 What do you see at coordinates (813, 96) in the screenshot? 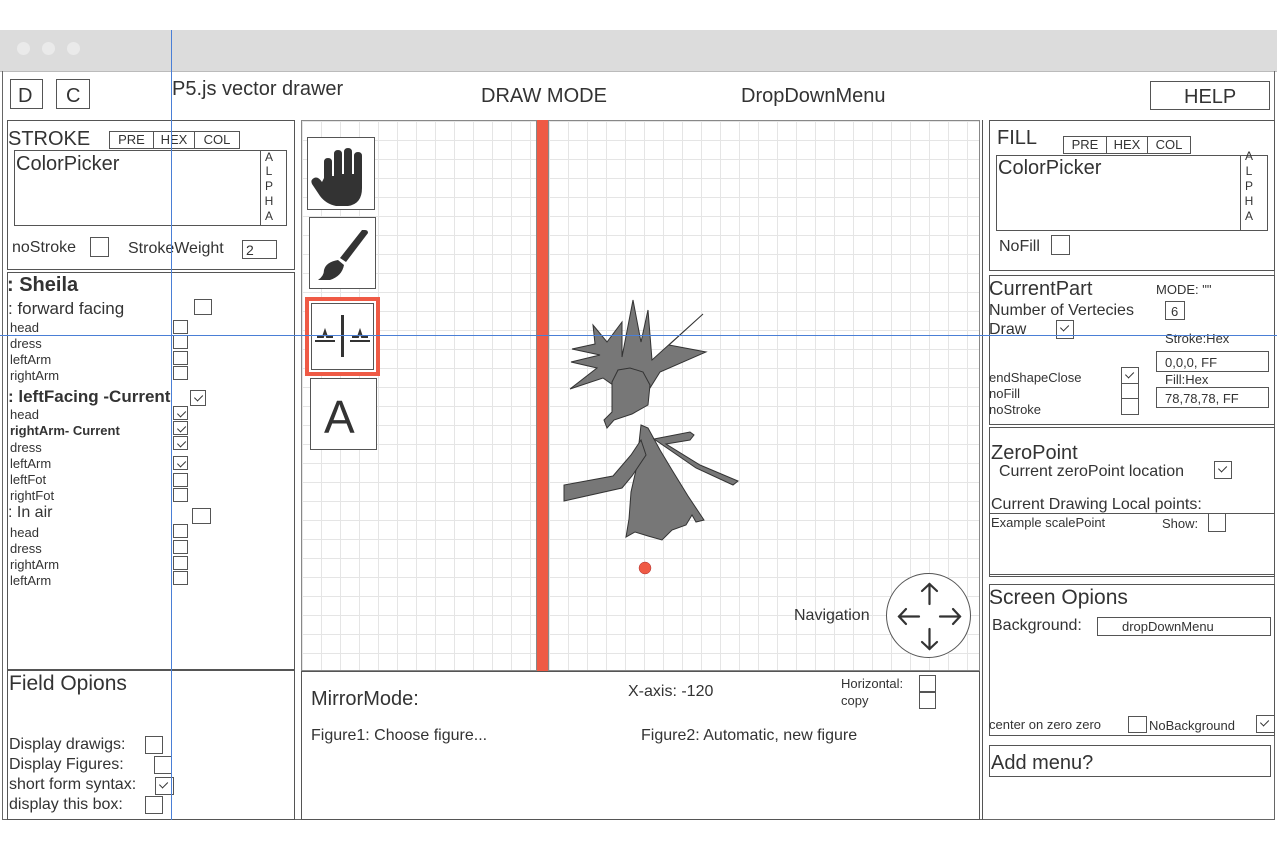
I see `dropdown-menu: DropDownMenu` at bounding box center [813, 96].